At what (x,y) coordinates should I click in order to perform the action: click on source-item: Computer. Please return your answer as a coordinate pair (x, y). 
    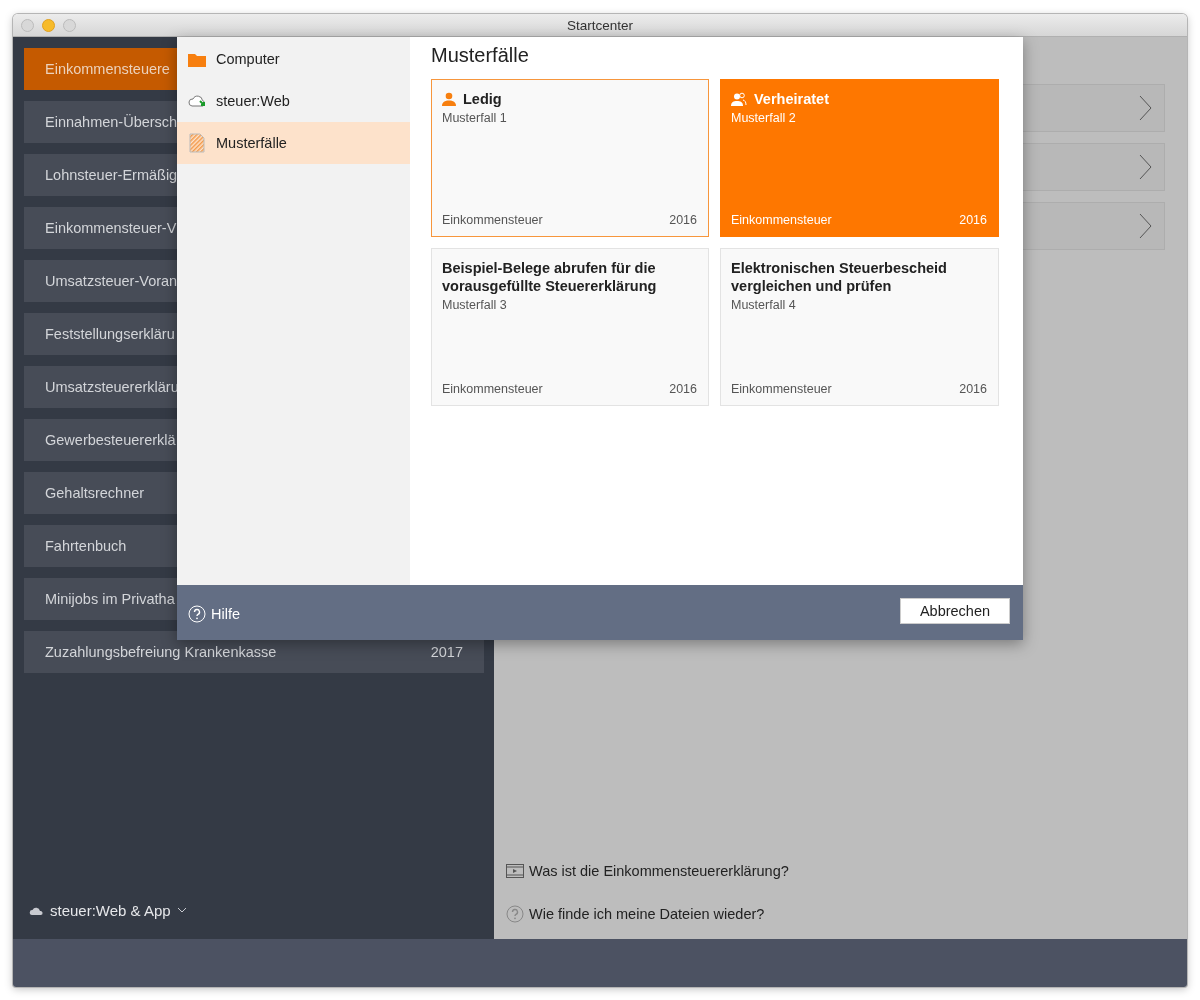
    Looking at the image, I should click on (293, 59).